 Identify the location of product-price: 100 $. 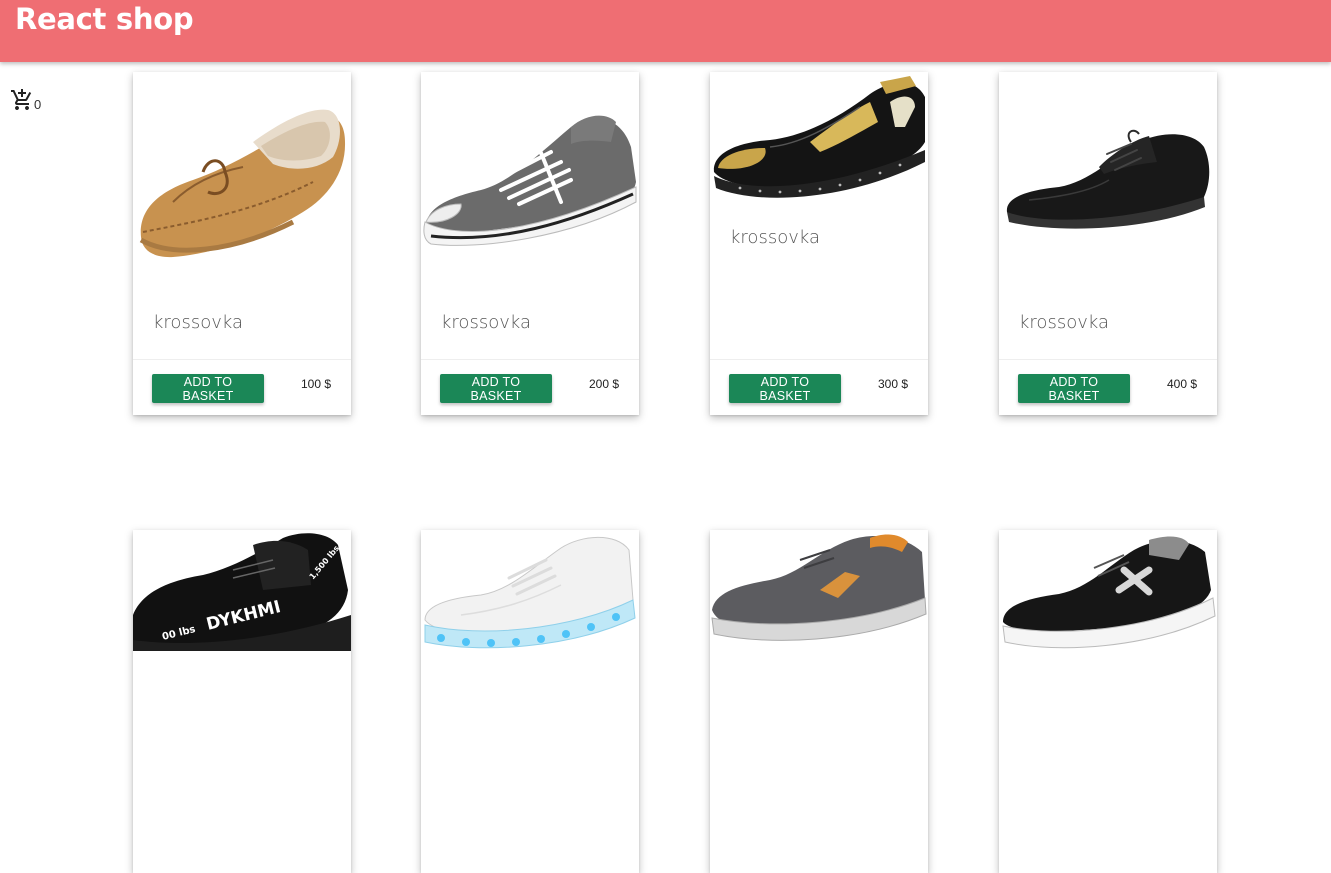
(315, 384).